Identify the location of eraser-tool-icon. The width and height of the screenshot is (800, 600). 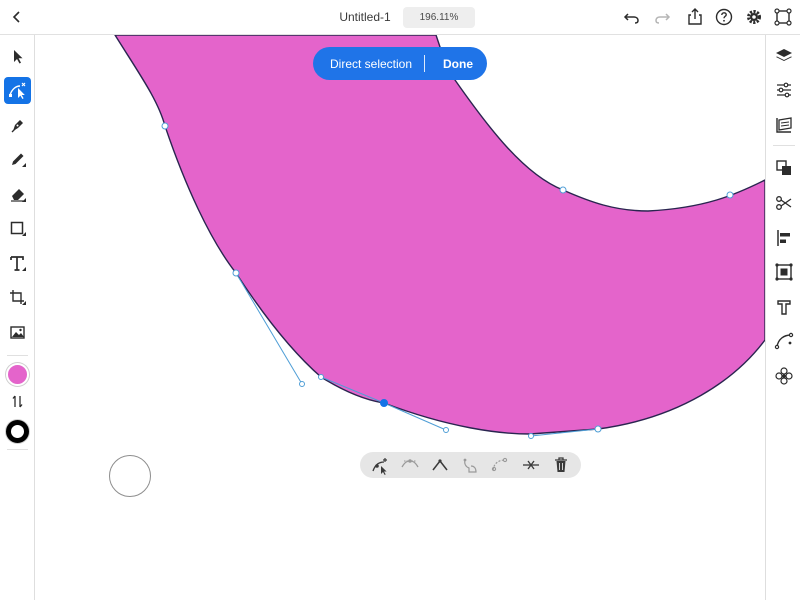
(17, 194).